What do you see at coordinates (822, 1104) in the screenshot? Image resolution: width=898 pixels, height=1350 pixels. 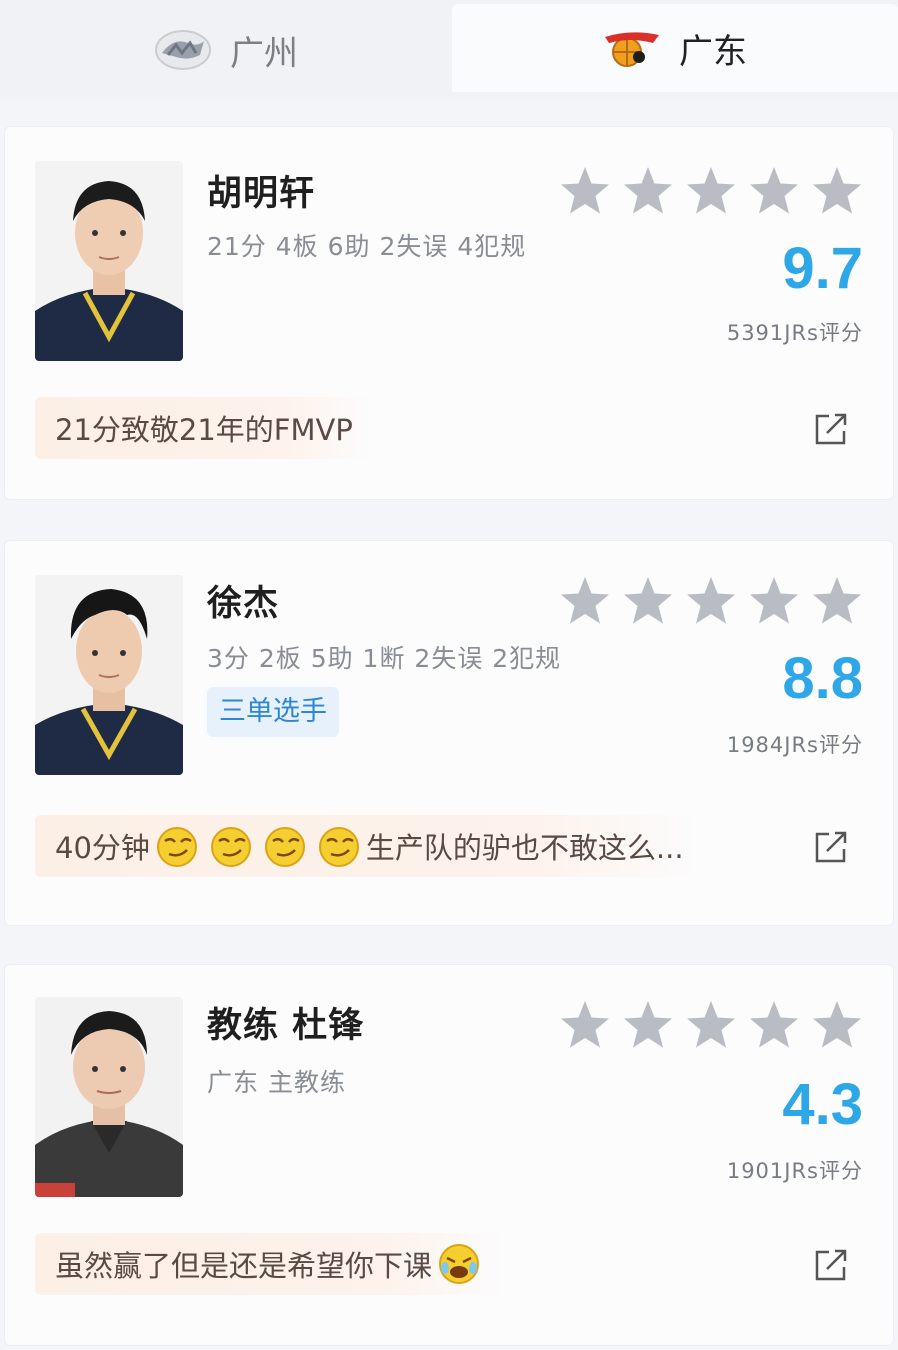 I see `rating-score: 4.3` at bounding box center [822, 1104].